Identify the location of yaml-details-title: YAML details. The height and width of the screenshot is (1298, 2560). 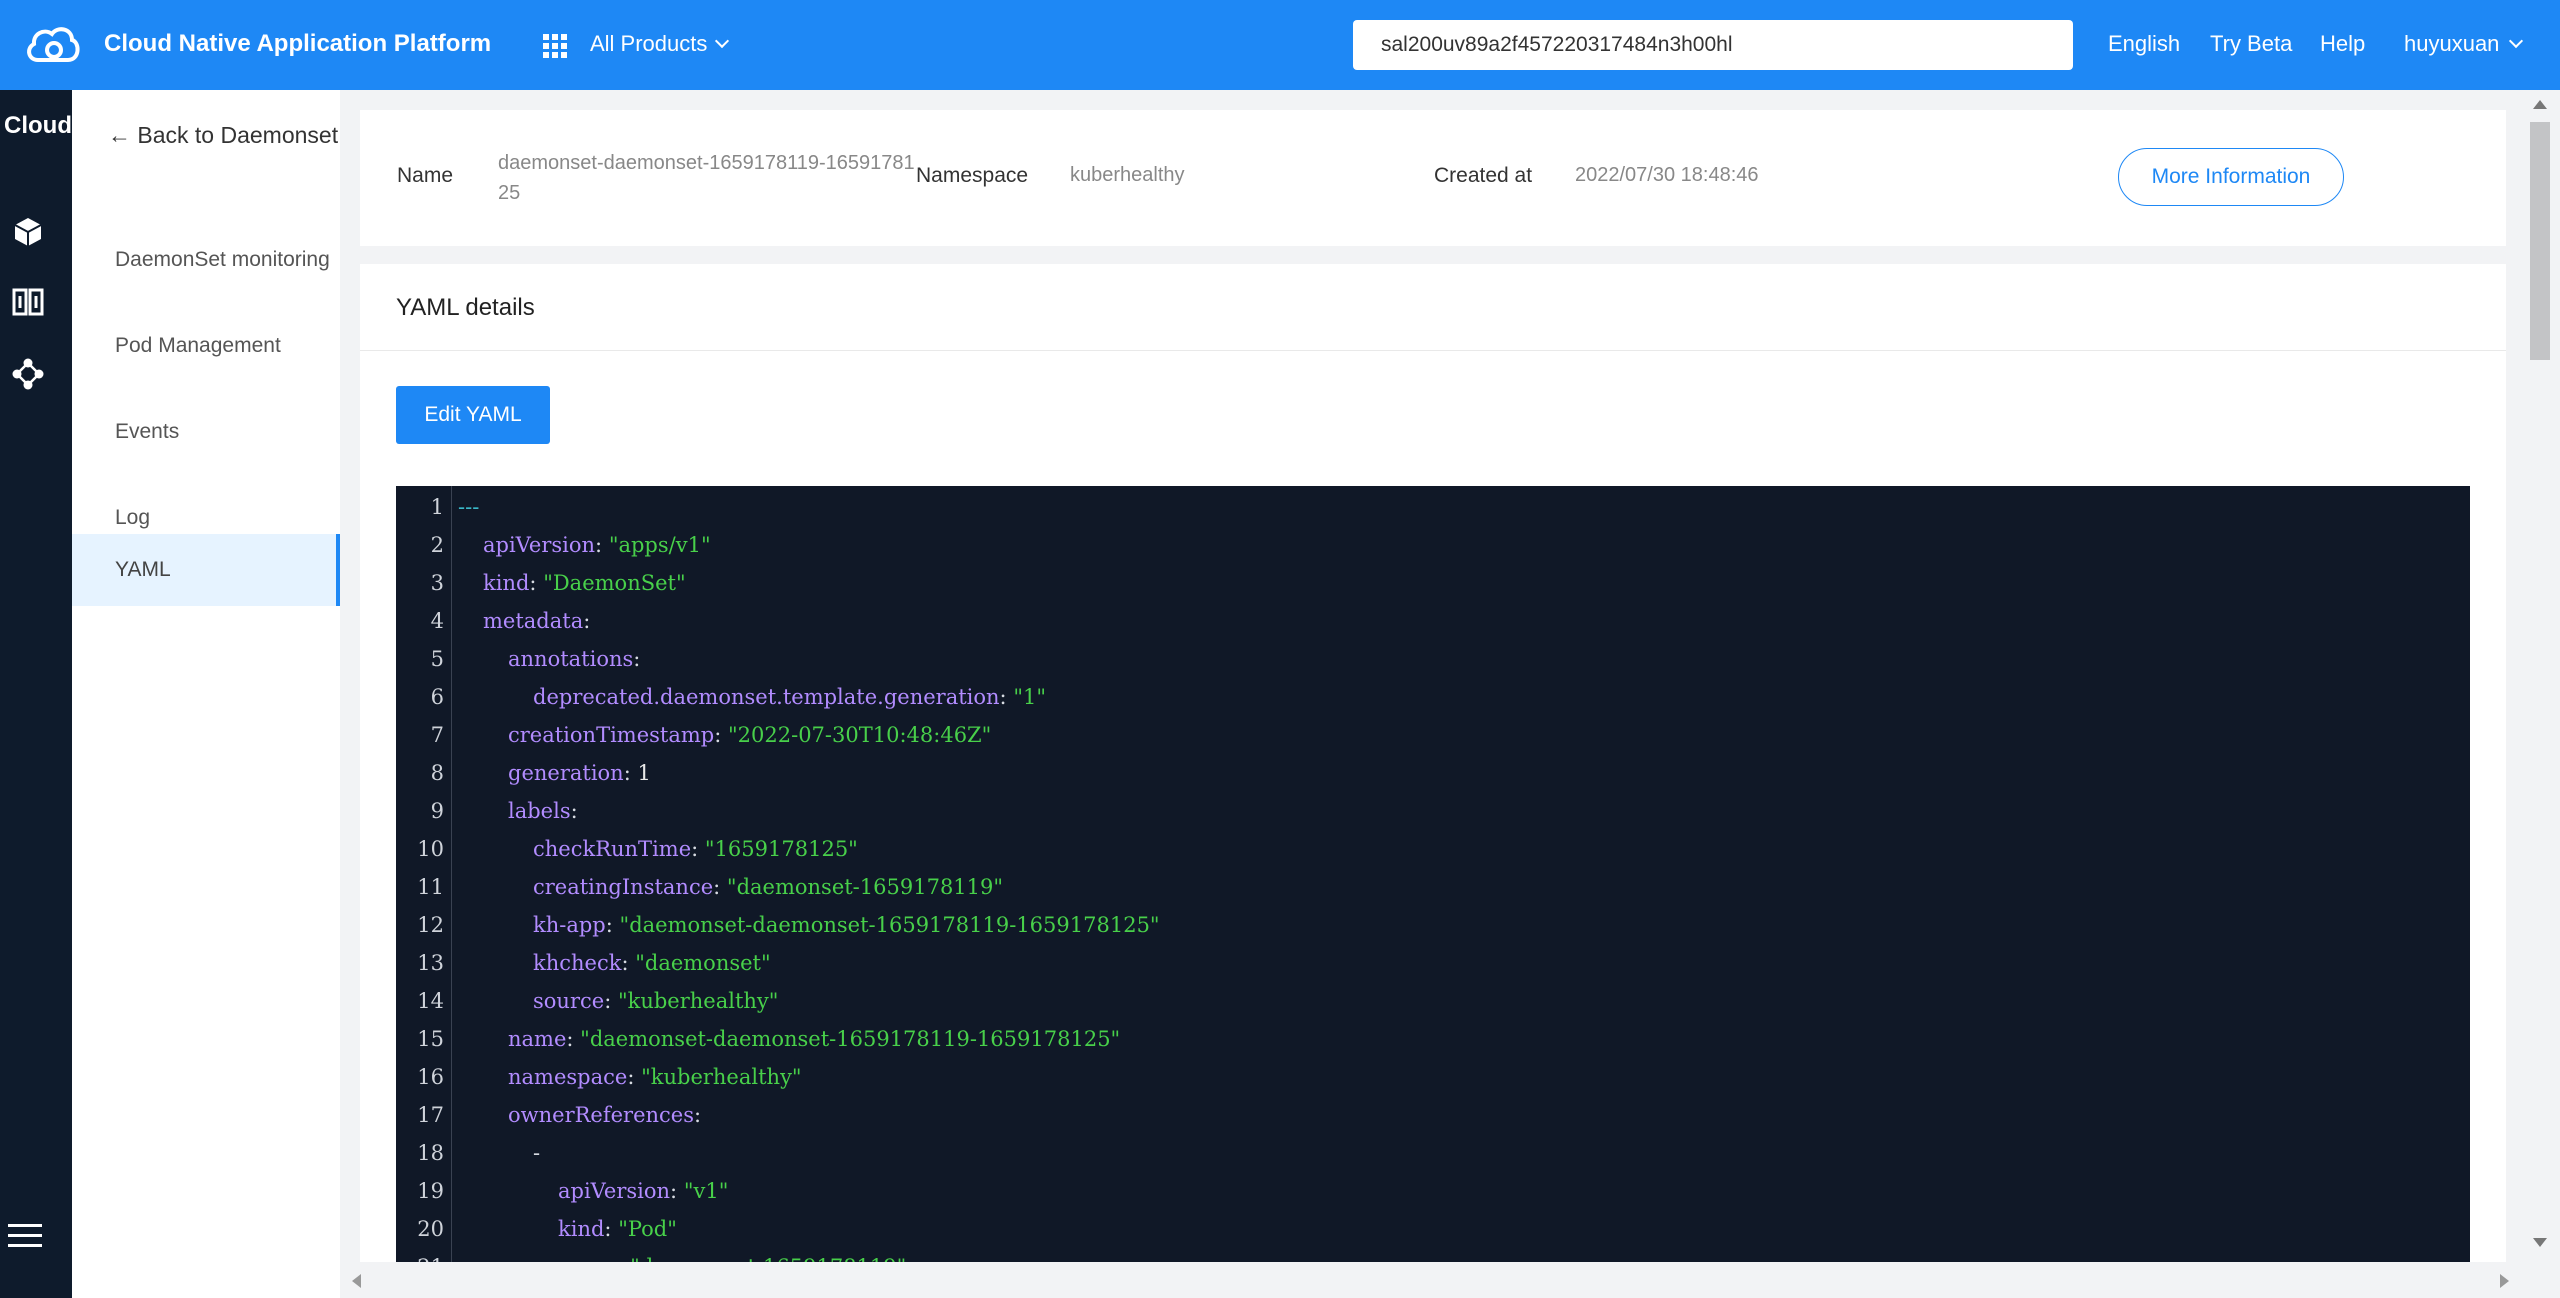
(465, 307).